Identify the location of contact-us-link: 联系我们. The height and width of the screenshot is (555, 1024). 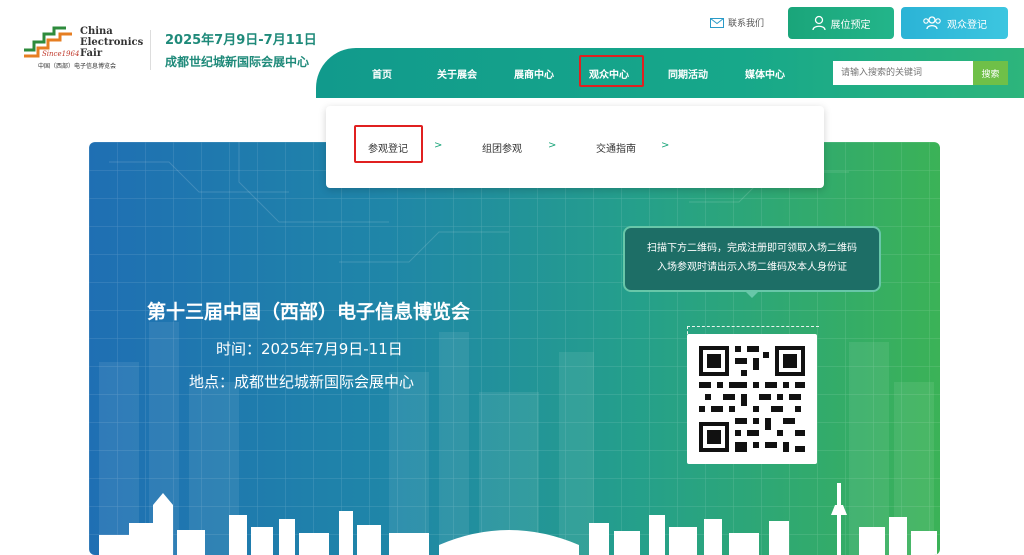
(737, 22).